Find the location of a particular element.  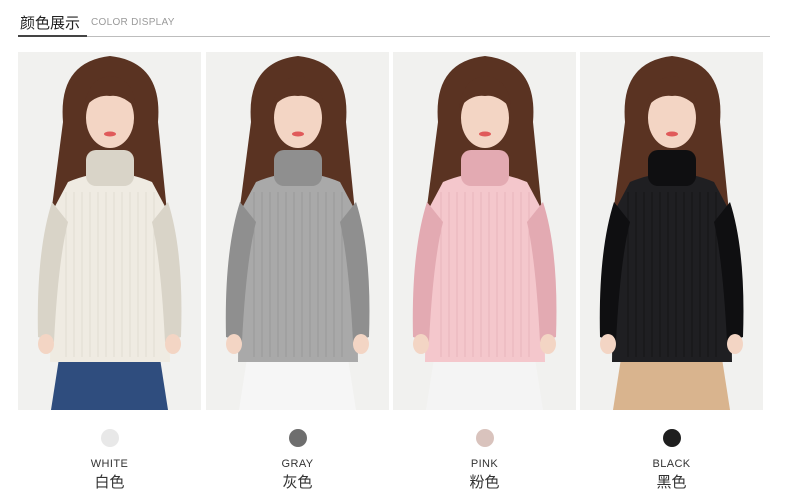

swatch-white: WHITE 白色 is located at coordinates (109, 458).